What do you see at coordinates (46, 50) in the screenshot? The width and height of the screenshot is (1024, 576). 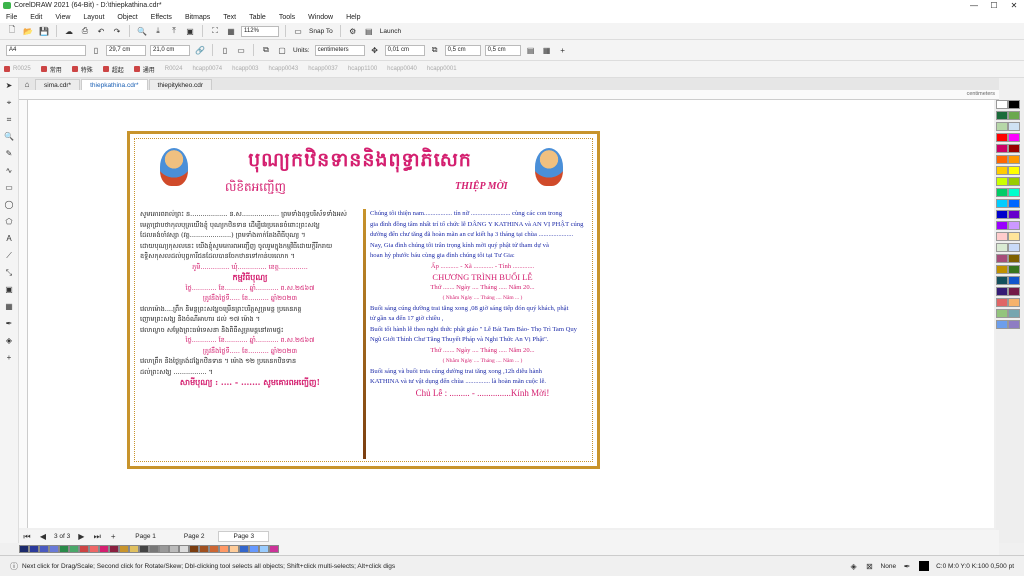 I see `page-size-dropdown: A4` at bounding box center [46, 50].